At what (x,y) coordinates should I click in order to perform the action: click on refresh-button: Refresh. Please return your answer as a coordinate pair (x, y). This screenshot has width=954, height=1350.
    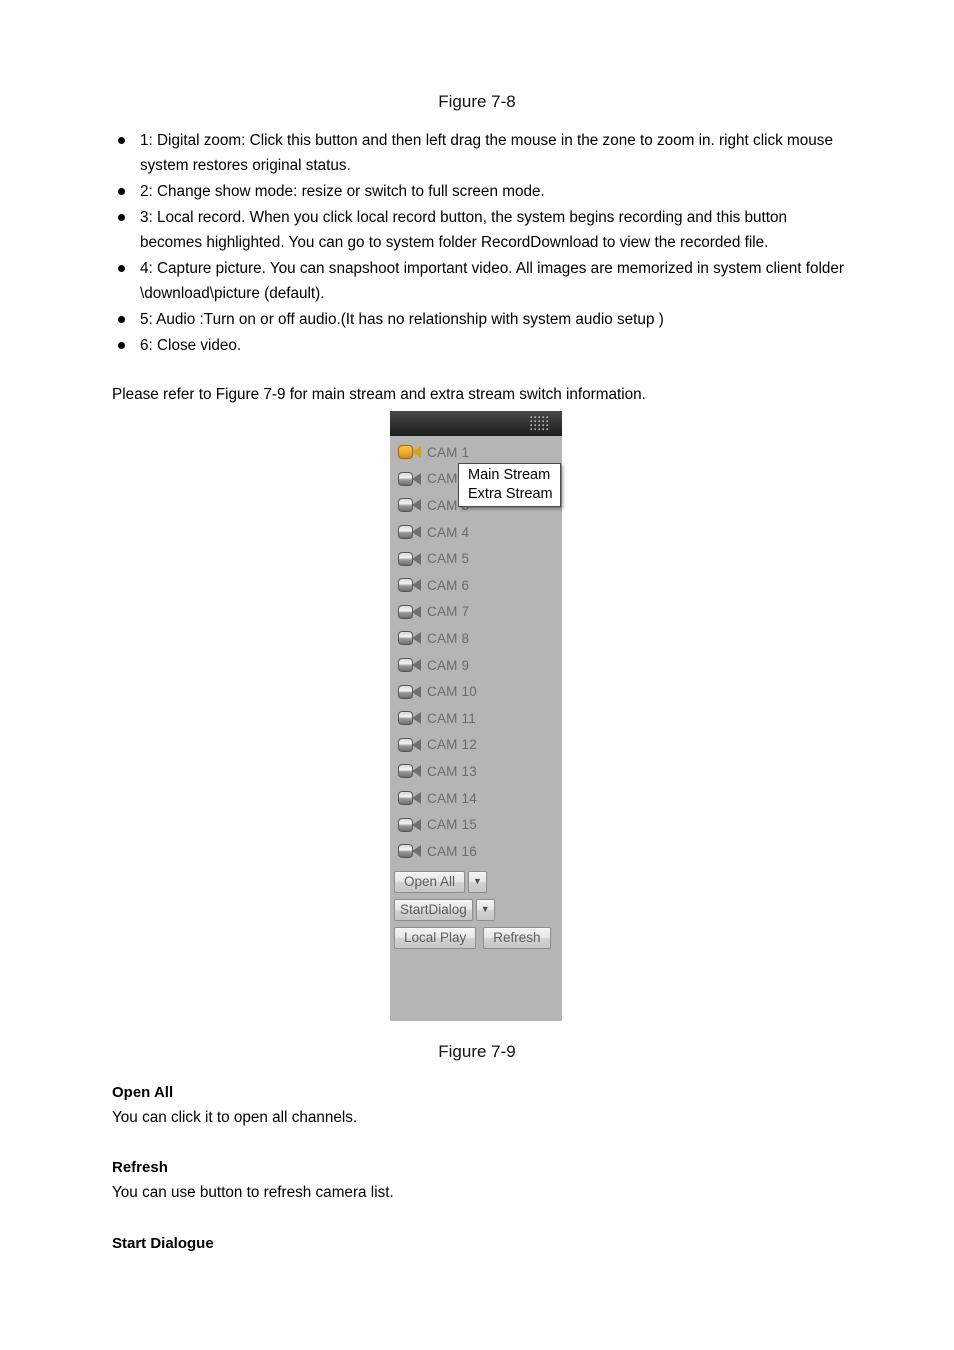
    Looking at the image, I should click on (517, 937).